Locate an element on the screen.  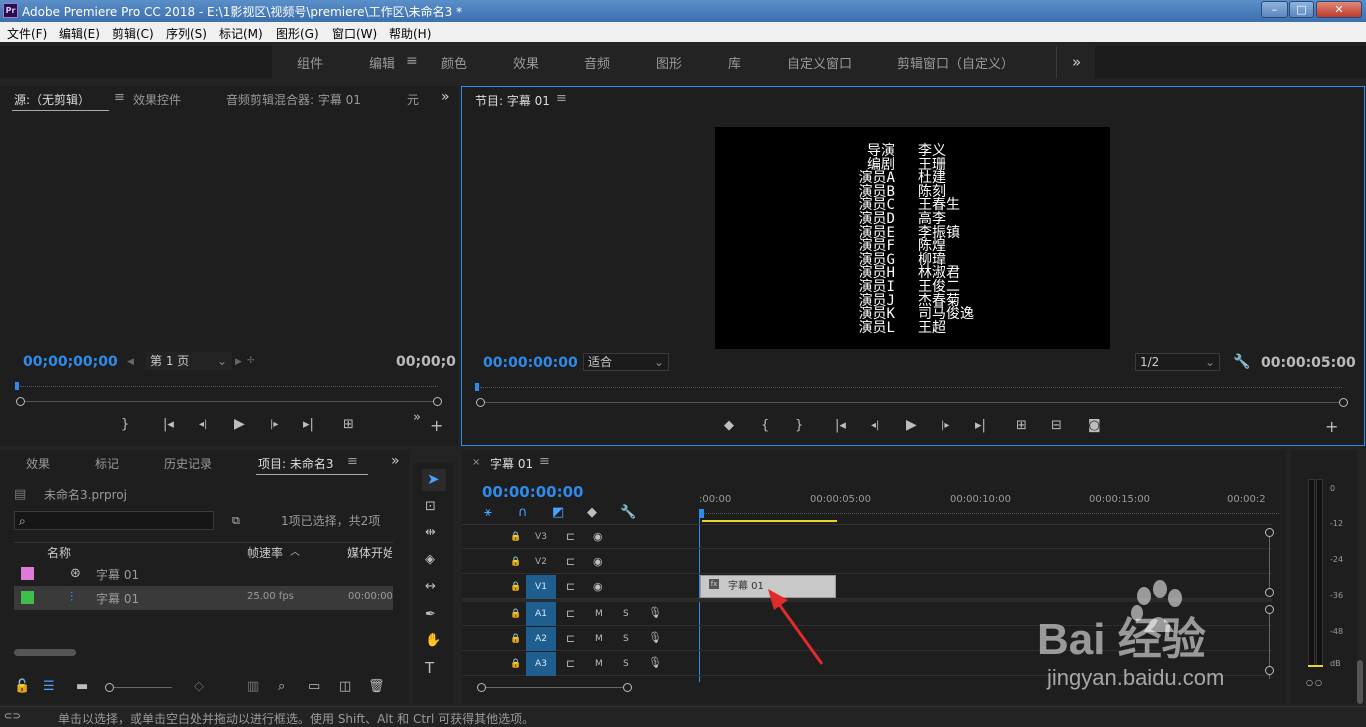
close-tab-icon: × is located at coordinates (476, 462).